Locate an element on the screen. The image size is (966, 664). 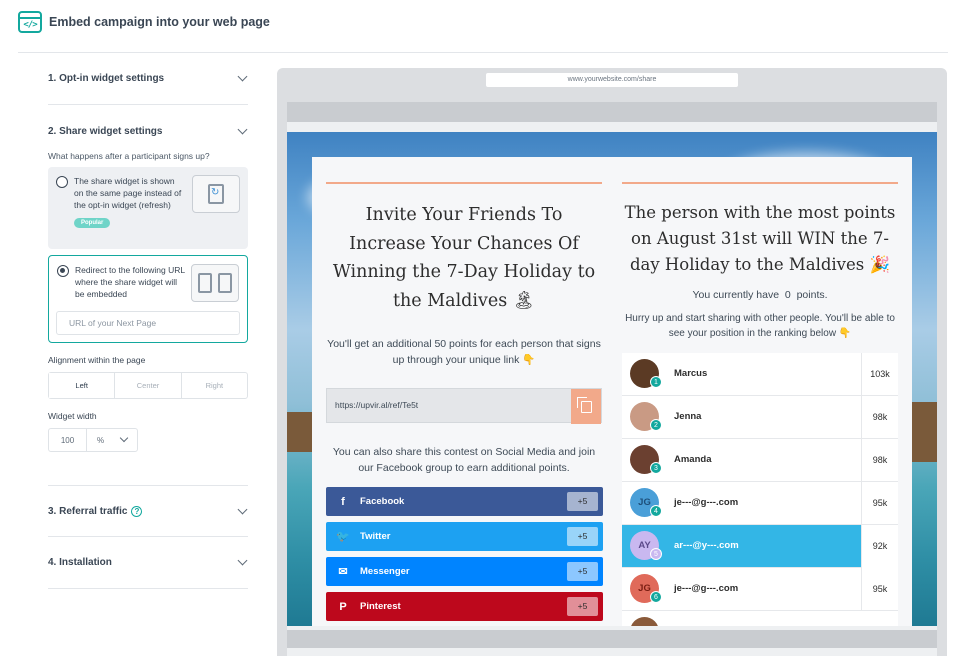
accordion-share-widget: 2. Share widget settings is located at coordinates (148, 131).